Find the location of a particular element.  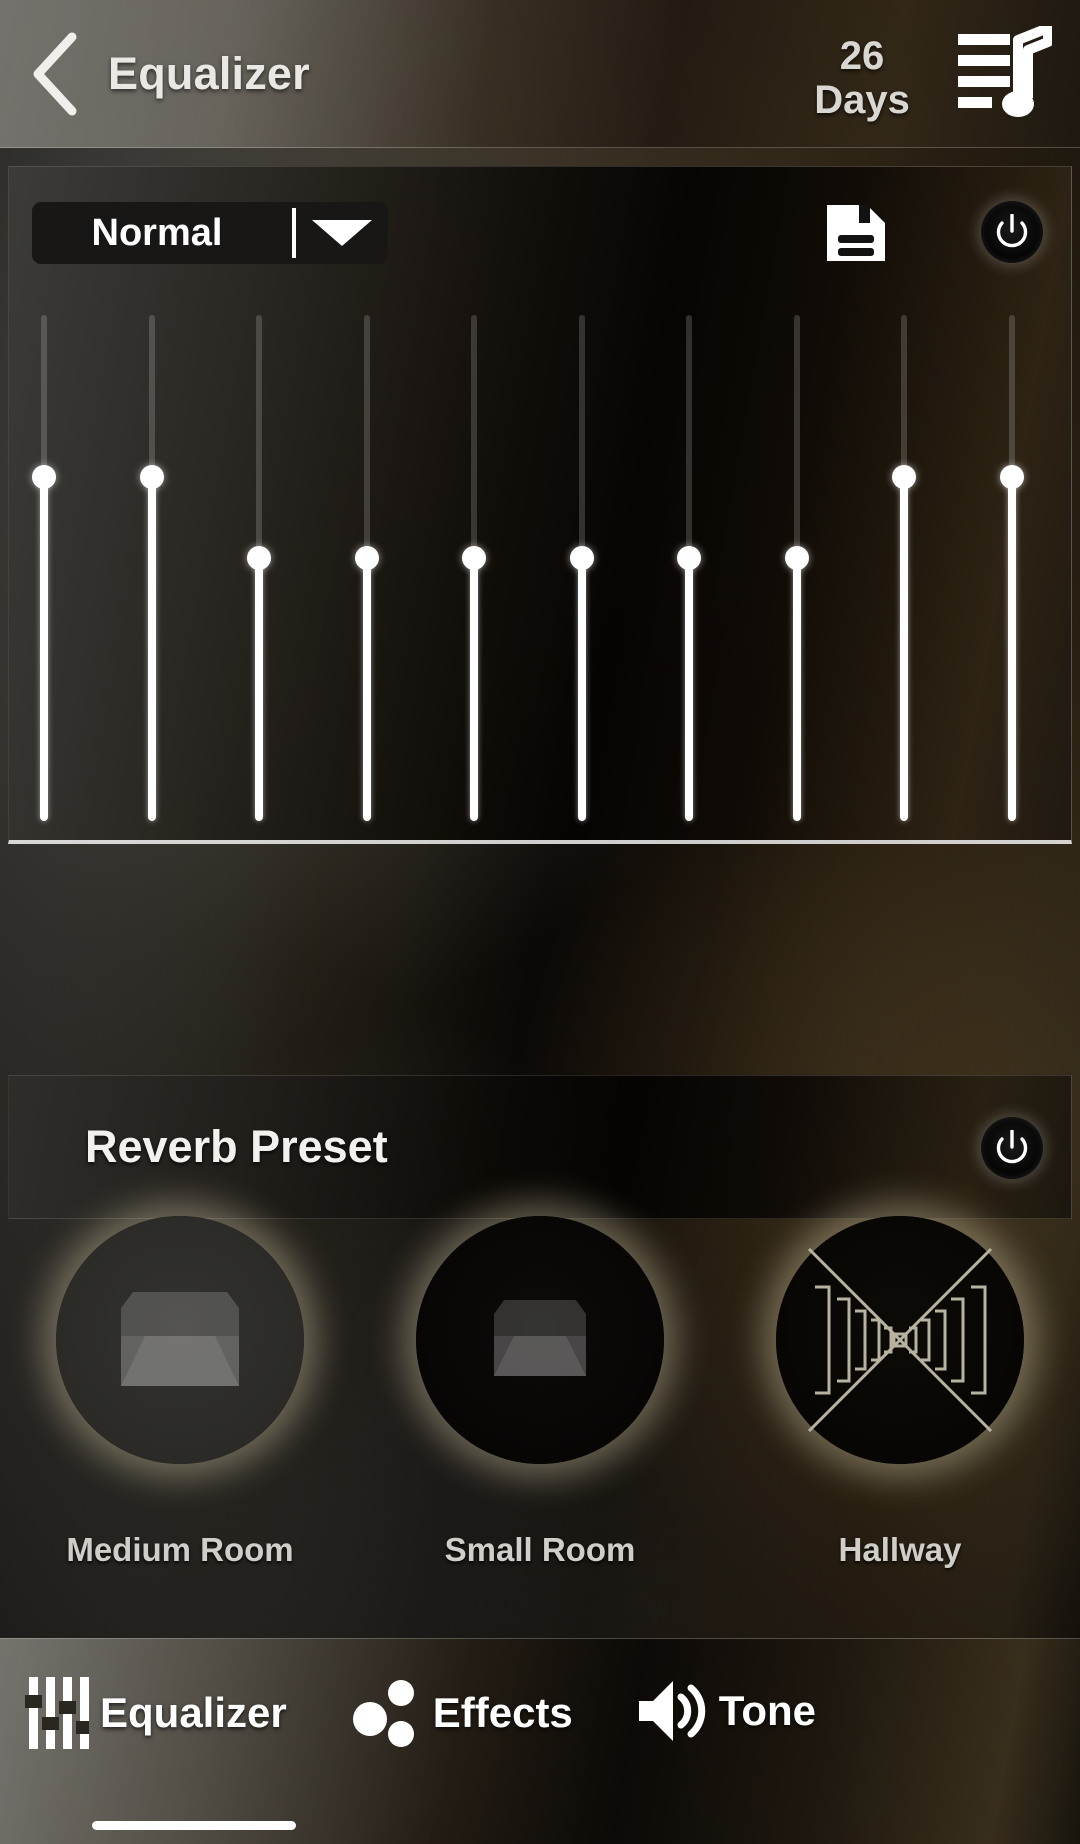

bottom-navigation: Equalizer Effects Tone is located at coordinates (540, 1741).